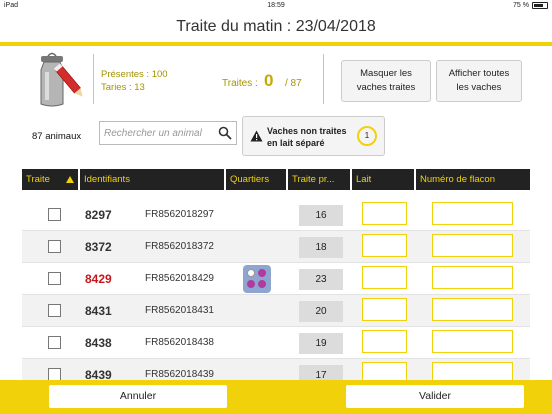 Image resolution: width=552 pixels, height=414 pixels. Describe the element at coordinates (276, 397) in the screenshot. I see `footer-bar: Annuler Valider` at that location.